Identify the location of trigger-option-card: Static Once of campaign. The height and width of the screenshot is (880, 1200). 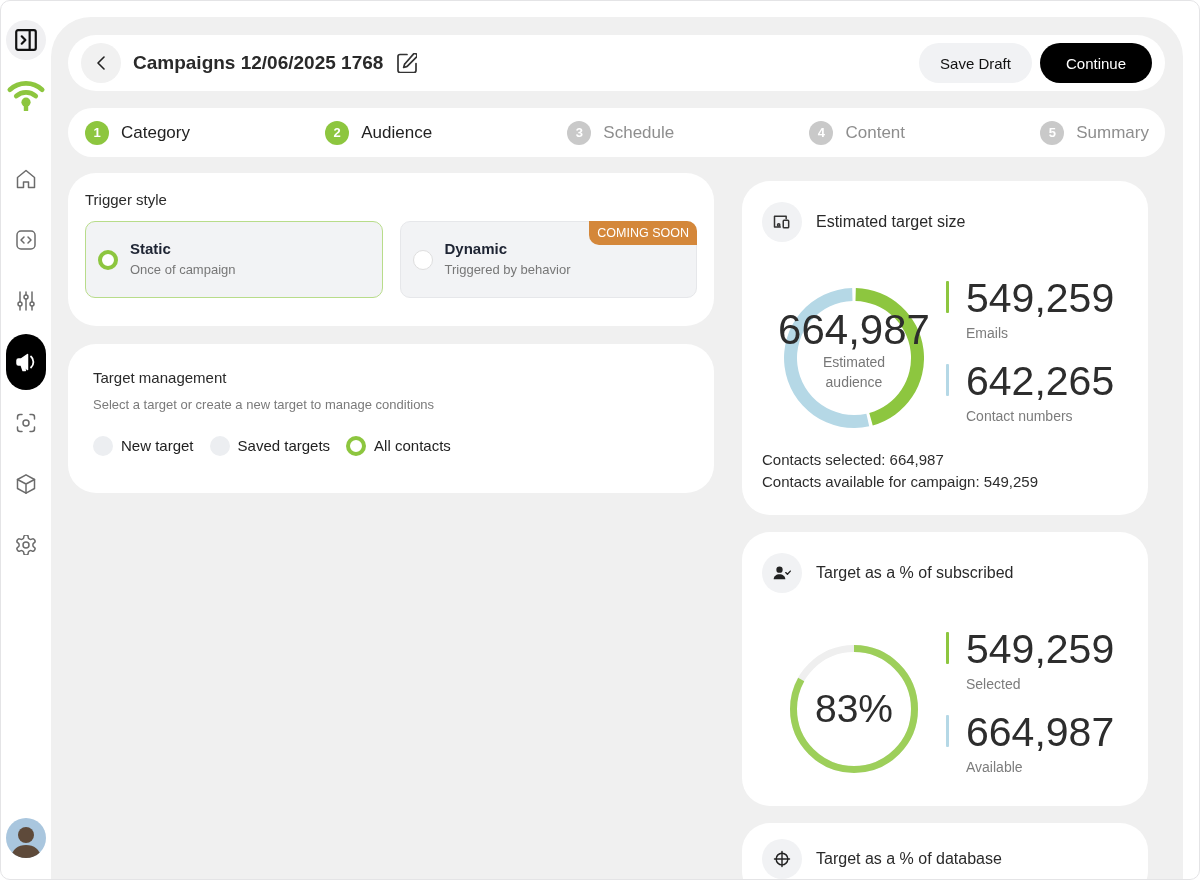
(234, 259).